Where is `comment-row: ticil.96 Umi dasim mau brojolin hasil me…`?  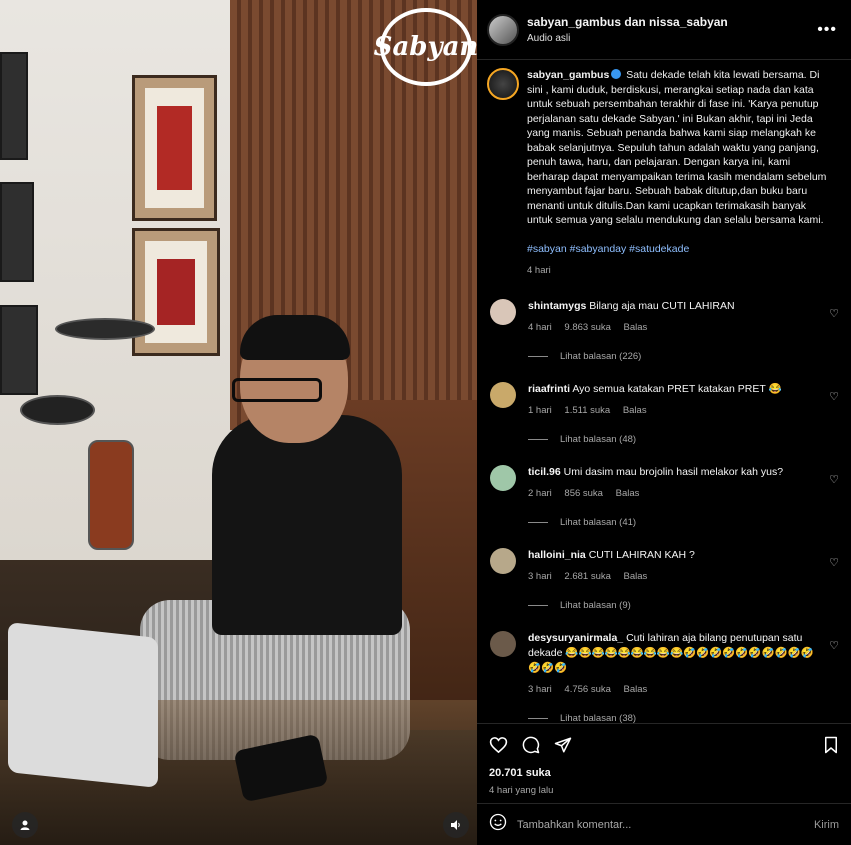
comment-row: ticil.96 Umi dasim mau brojolin hasil me… is located at coordinates (664, 482).